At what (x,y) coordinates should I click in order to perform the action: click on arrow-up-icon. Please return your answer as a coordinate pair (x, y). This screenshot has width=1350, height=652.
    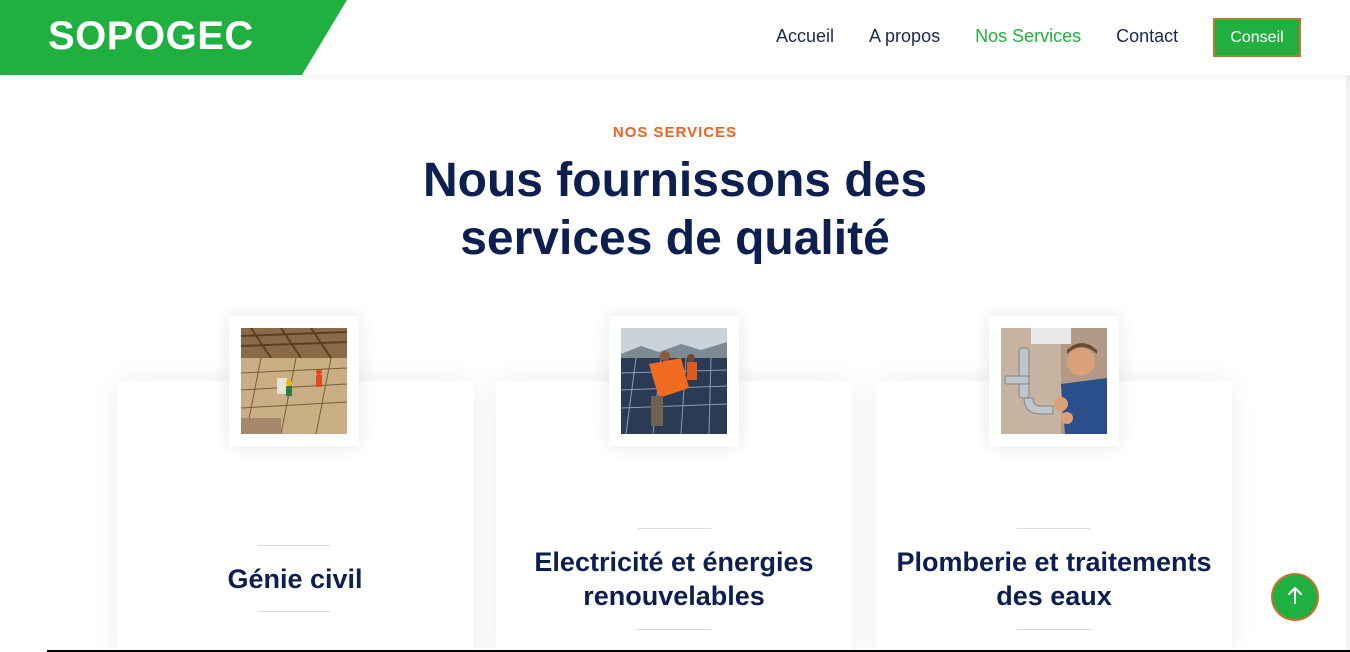
    Looking at the image, I should click on (1295, 597).